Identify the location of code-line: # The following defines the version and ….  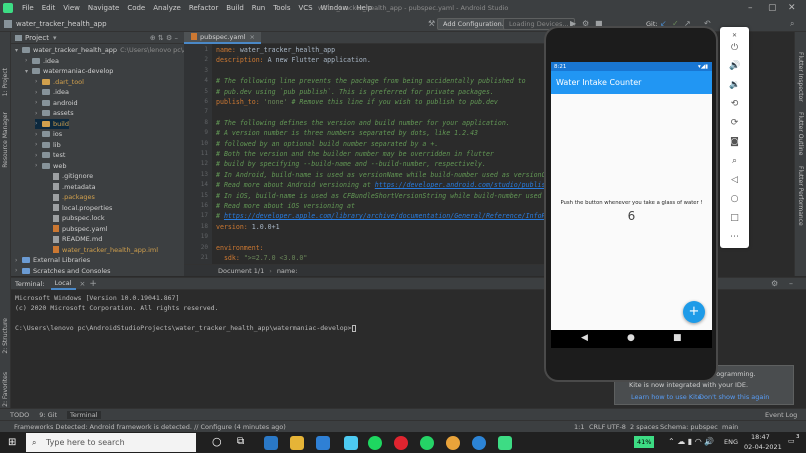
(363, 123).